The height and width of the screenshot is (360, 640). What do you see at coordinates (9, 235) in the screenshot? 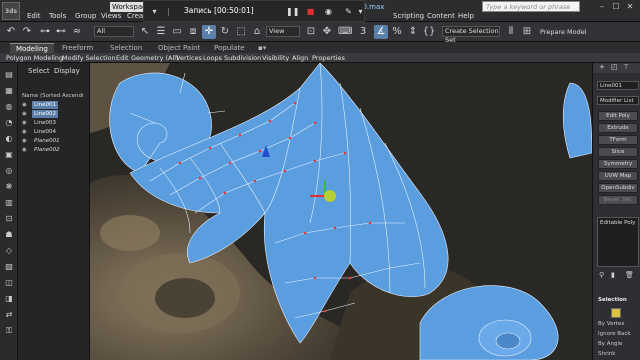
I see `display-bones-icon: ☗` at bounding box center [9, 235].